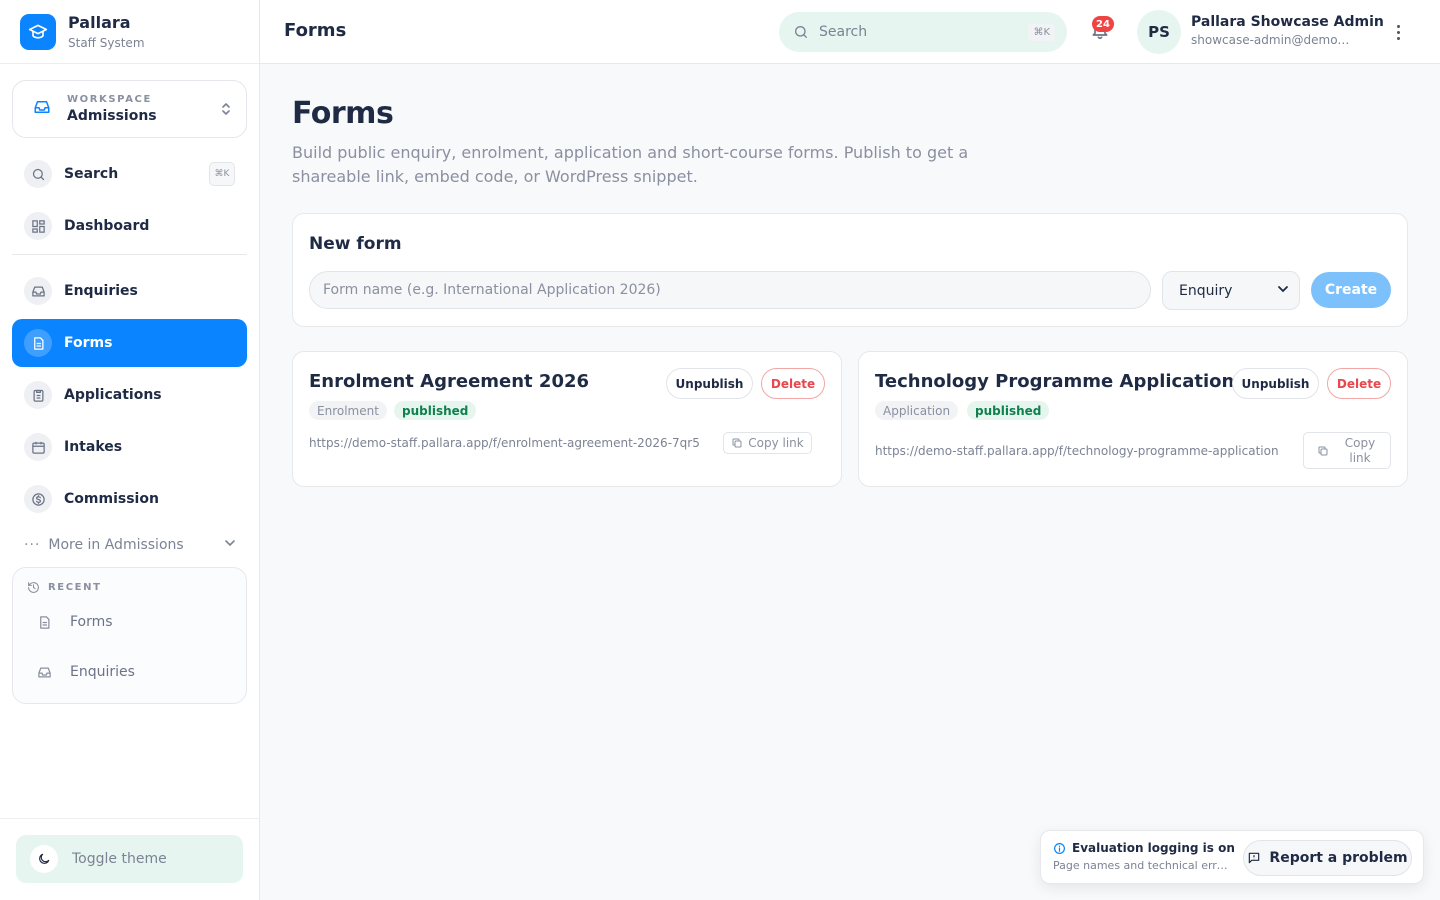 The image size is (1440, 900). What do you see at coordinates (109, 99) in the screenshot?
I see `workspace-label: WORKSPACE` at bounding box center [109, 99].